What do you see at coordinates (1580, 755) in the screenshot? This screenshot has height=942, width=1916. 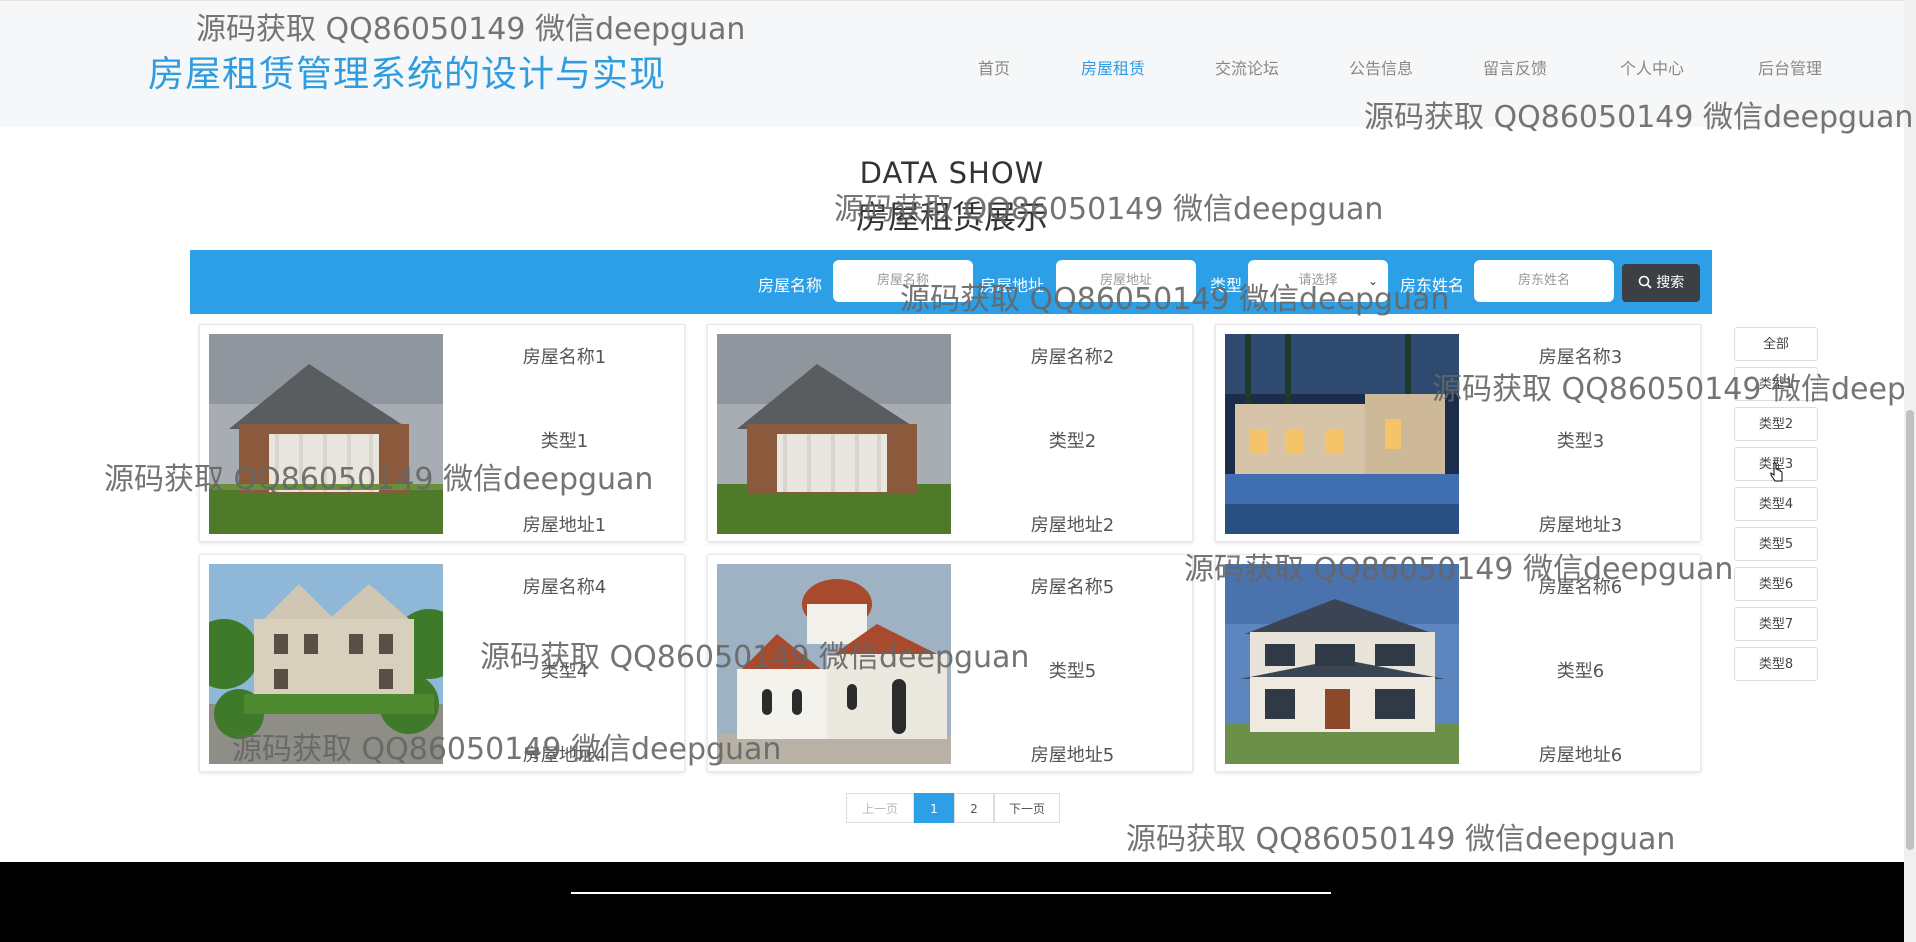 I see `house-address: 房屋地址6` at bounding box center [1580, 755].